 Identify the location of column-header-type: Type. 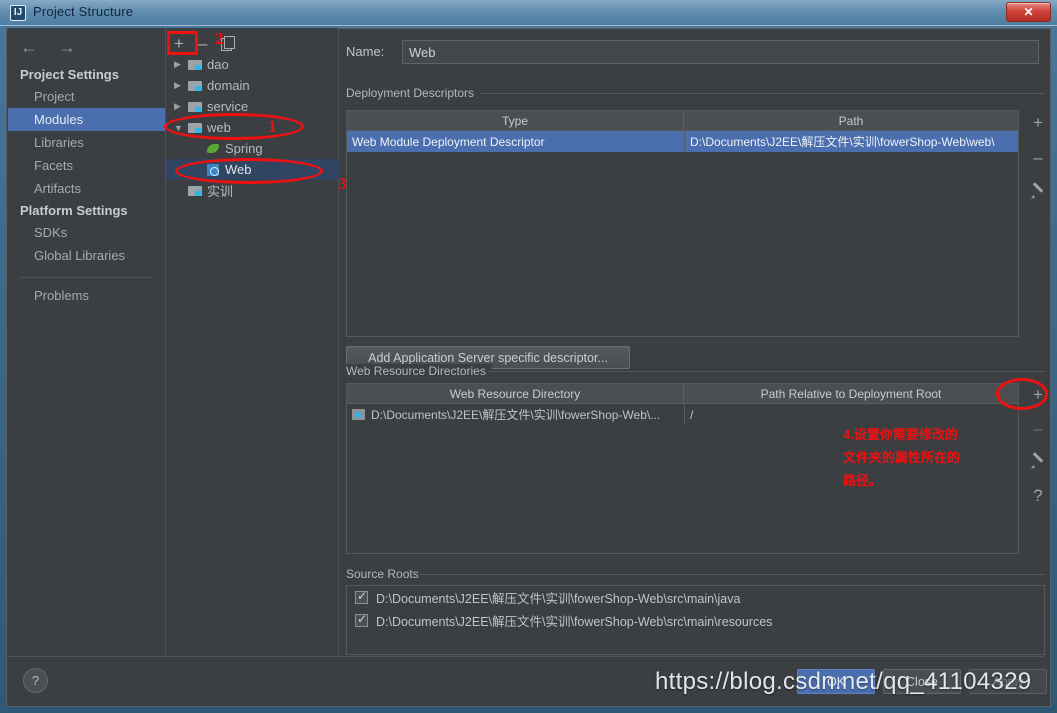
(515, 120).